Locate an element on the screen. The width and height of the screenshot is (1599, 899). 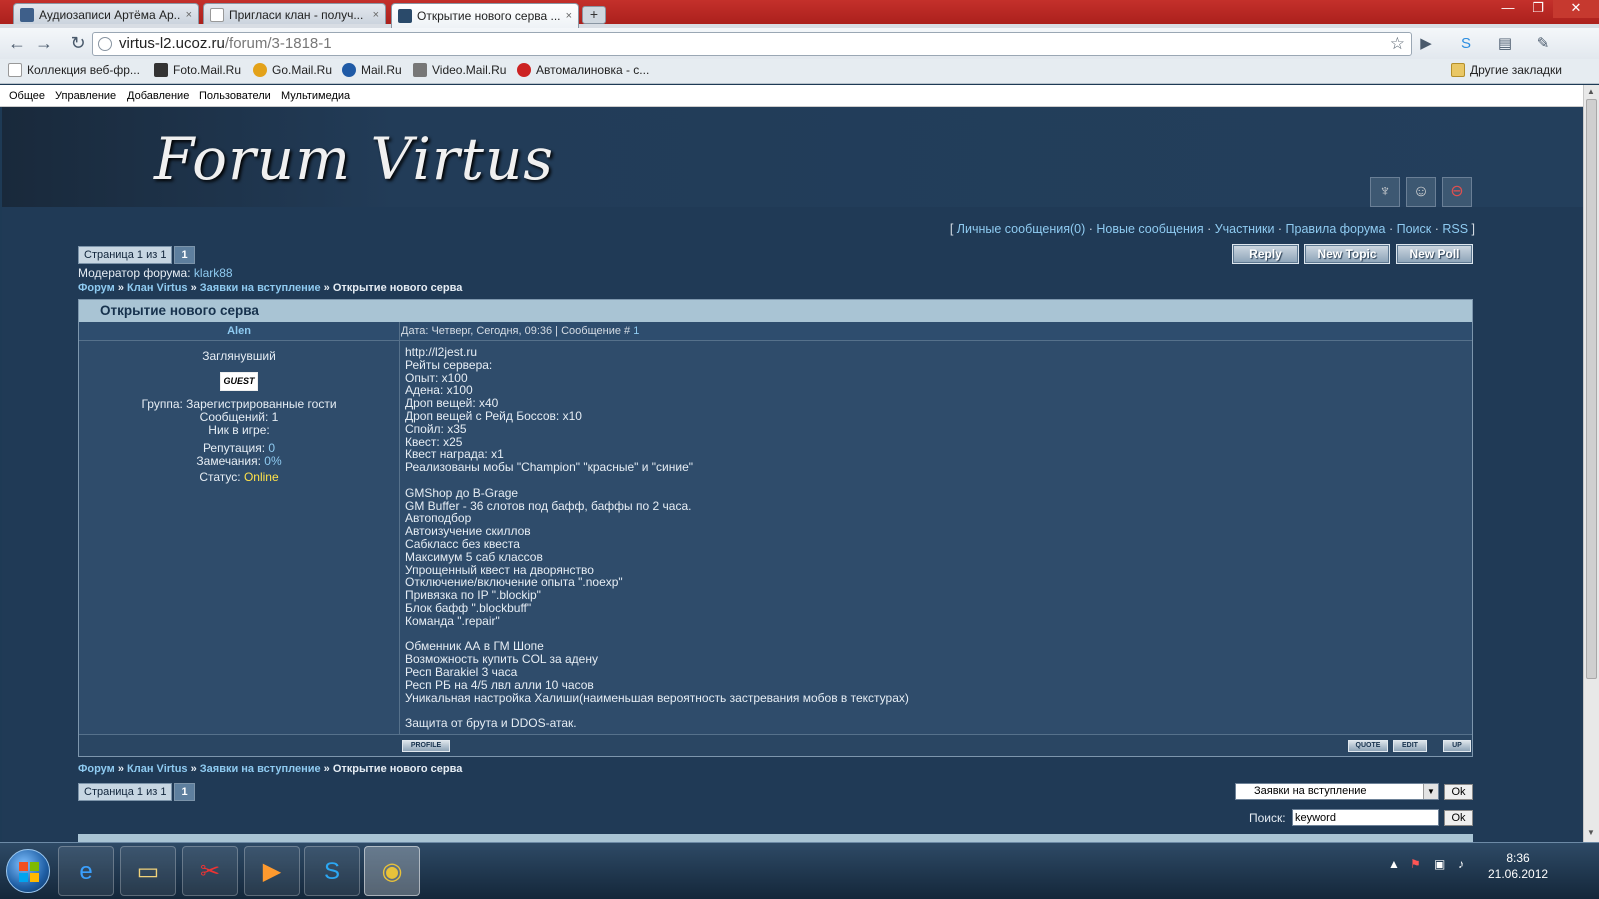
scroll-down-arrow-icon: ▼ is located at coordinates (1591, 832).